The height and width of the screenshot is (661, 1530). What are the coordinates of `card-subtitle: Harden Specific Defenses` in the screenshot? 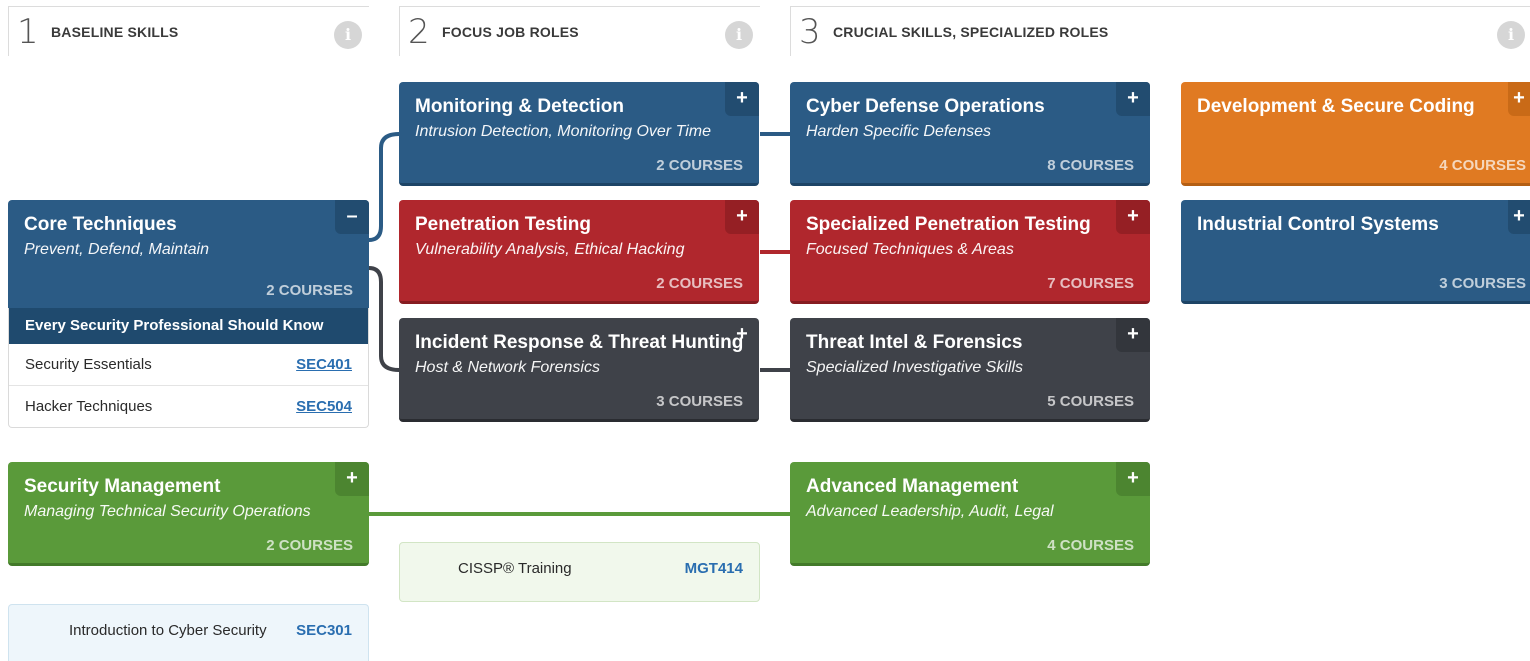 It's located at (898, 131).